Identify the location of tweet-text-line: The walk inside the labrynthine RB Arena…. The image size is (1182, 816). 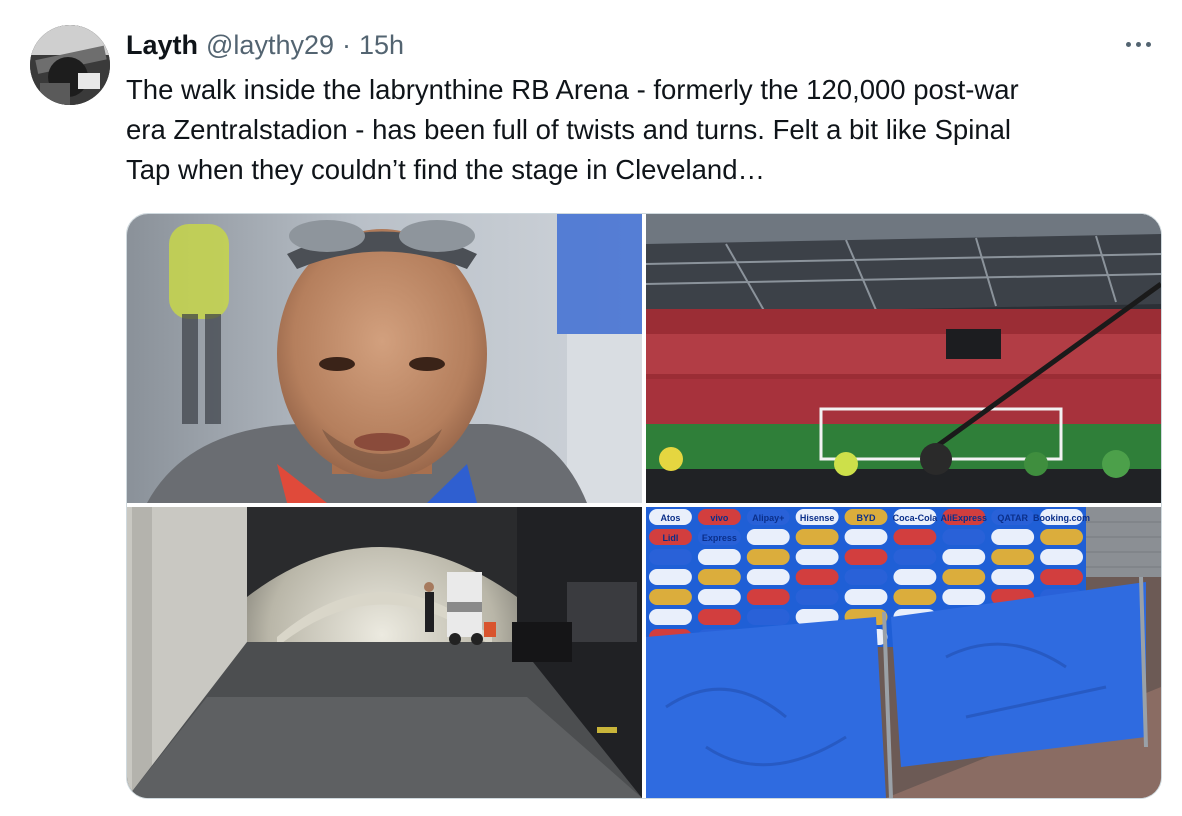
(572, 89).